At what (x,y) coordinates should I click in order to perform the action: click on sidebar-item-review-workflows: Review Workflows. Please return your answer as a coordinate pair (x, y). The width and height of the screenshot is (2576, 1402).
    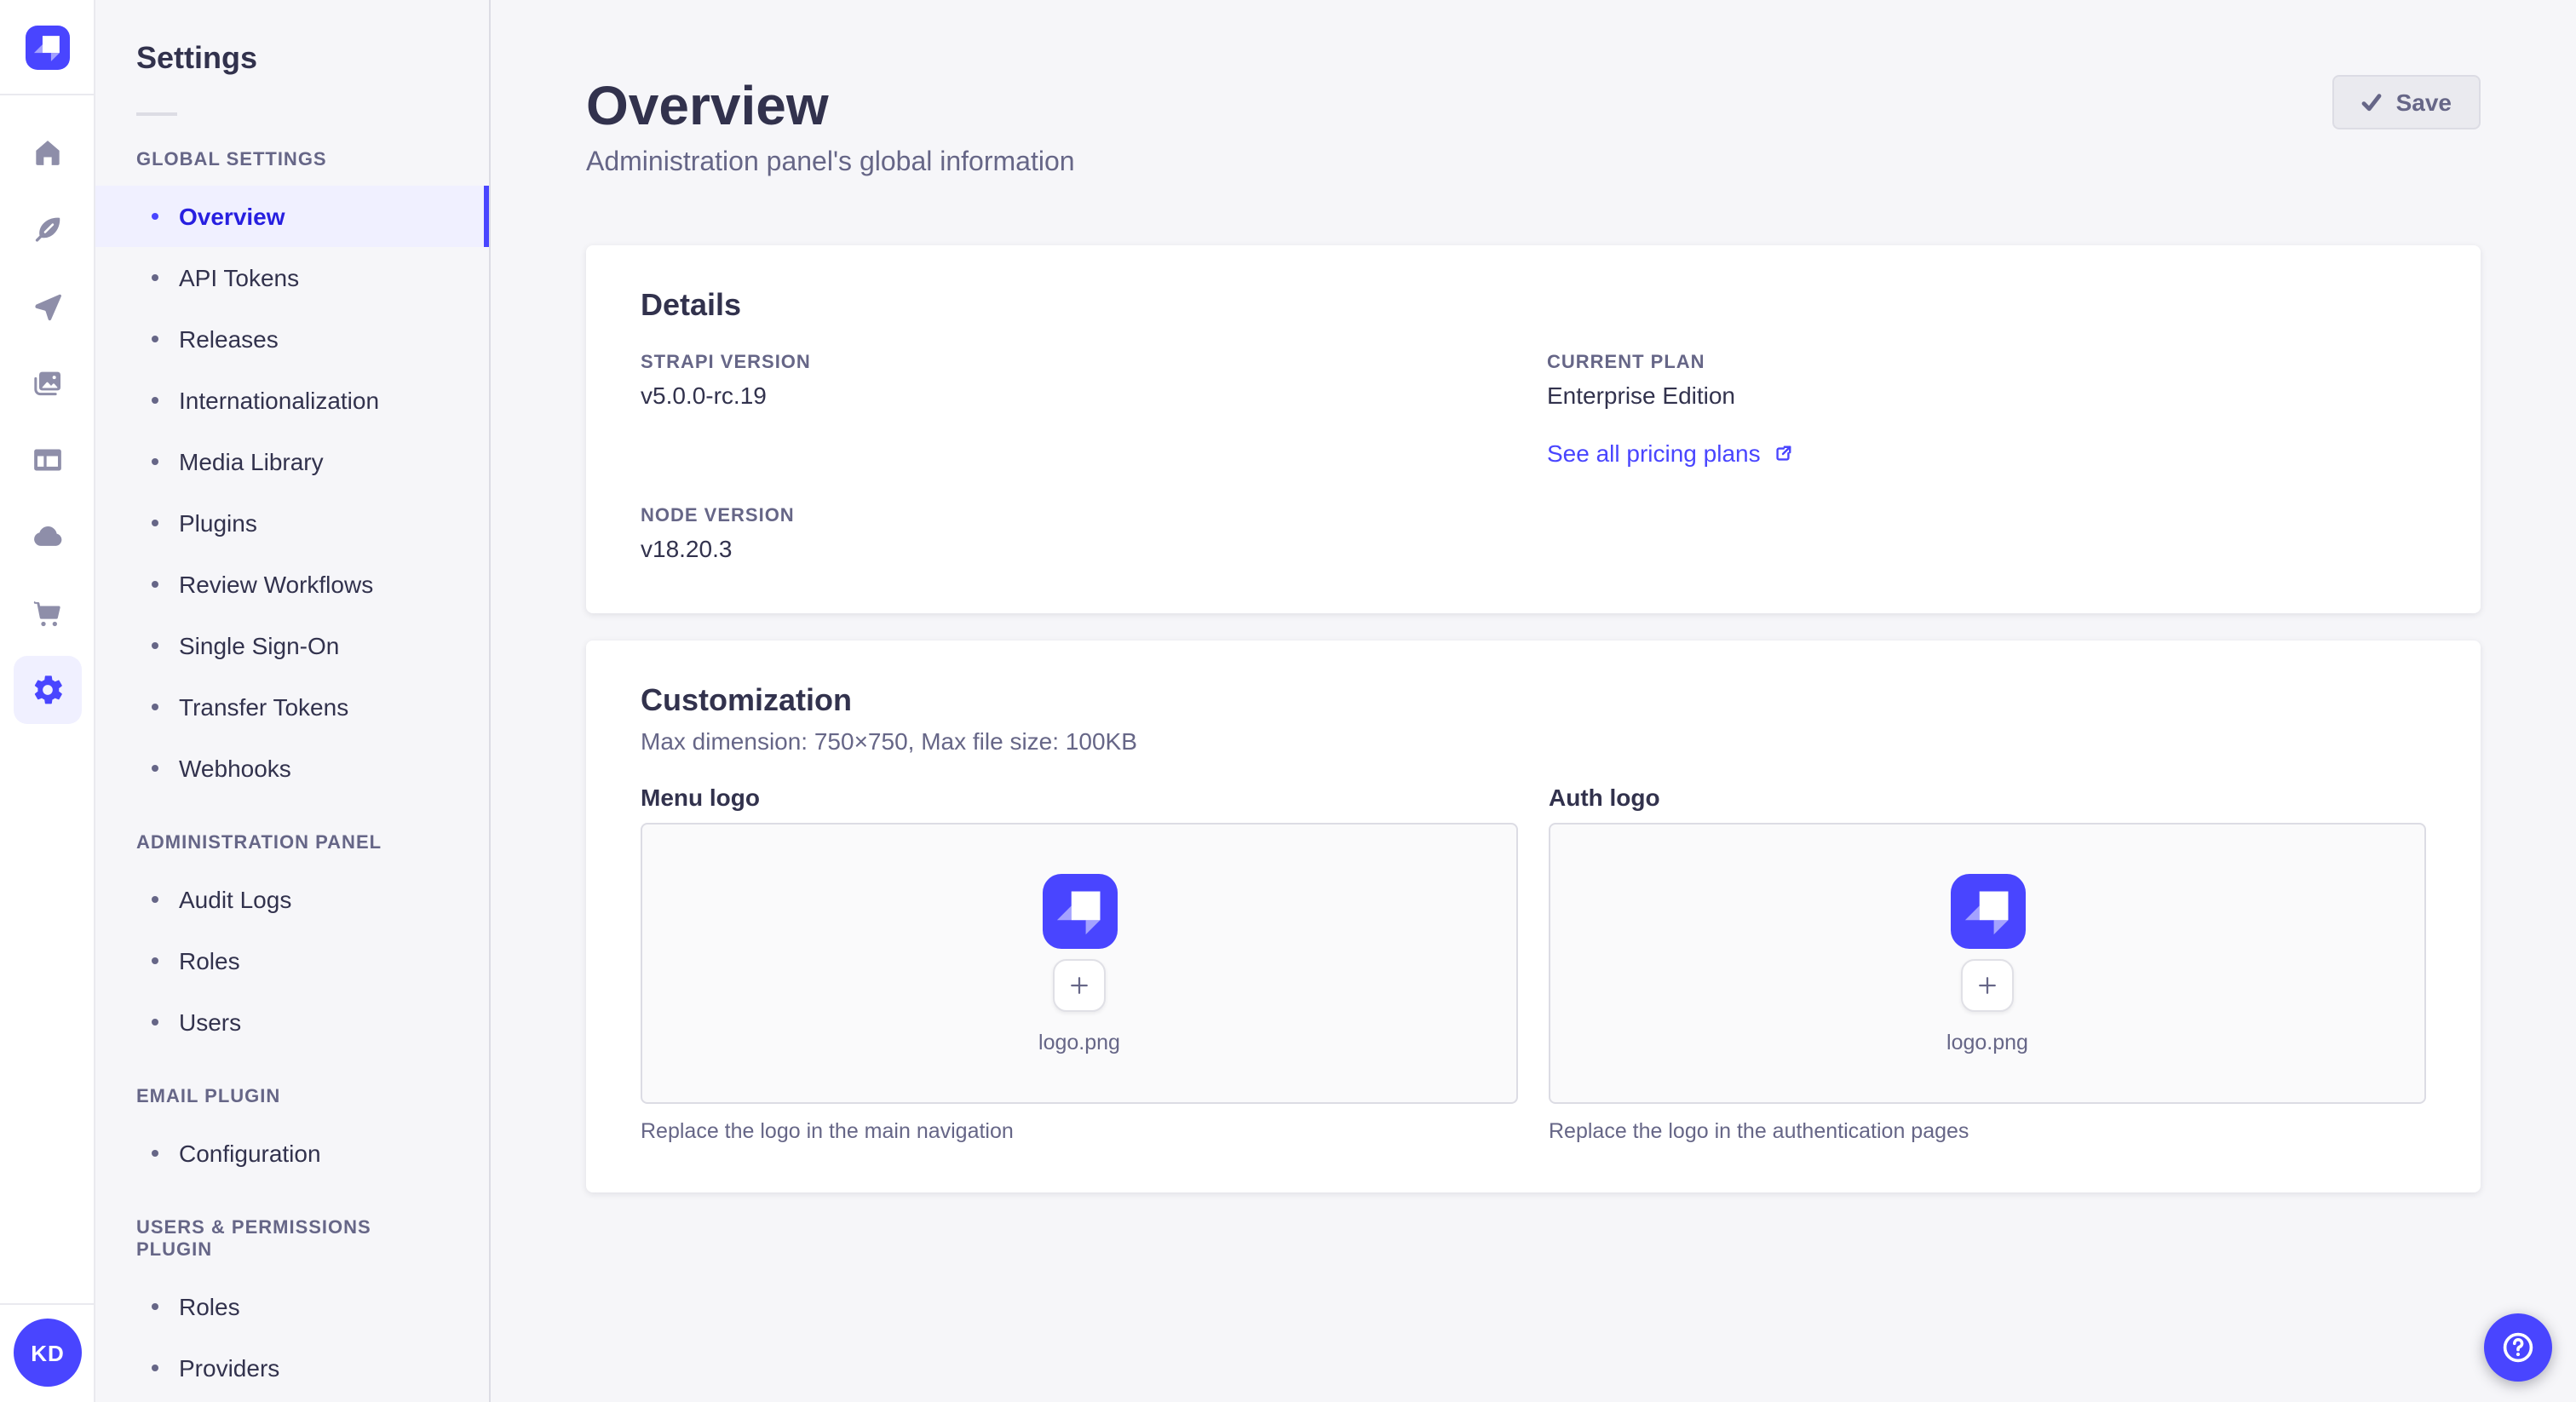
    Looking at the image, I should click on (292, 584).